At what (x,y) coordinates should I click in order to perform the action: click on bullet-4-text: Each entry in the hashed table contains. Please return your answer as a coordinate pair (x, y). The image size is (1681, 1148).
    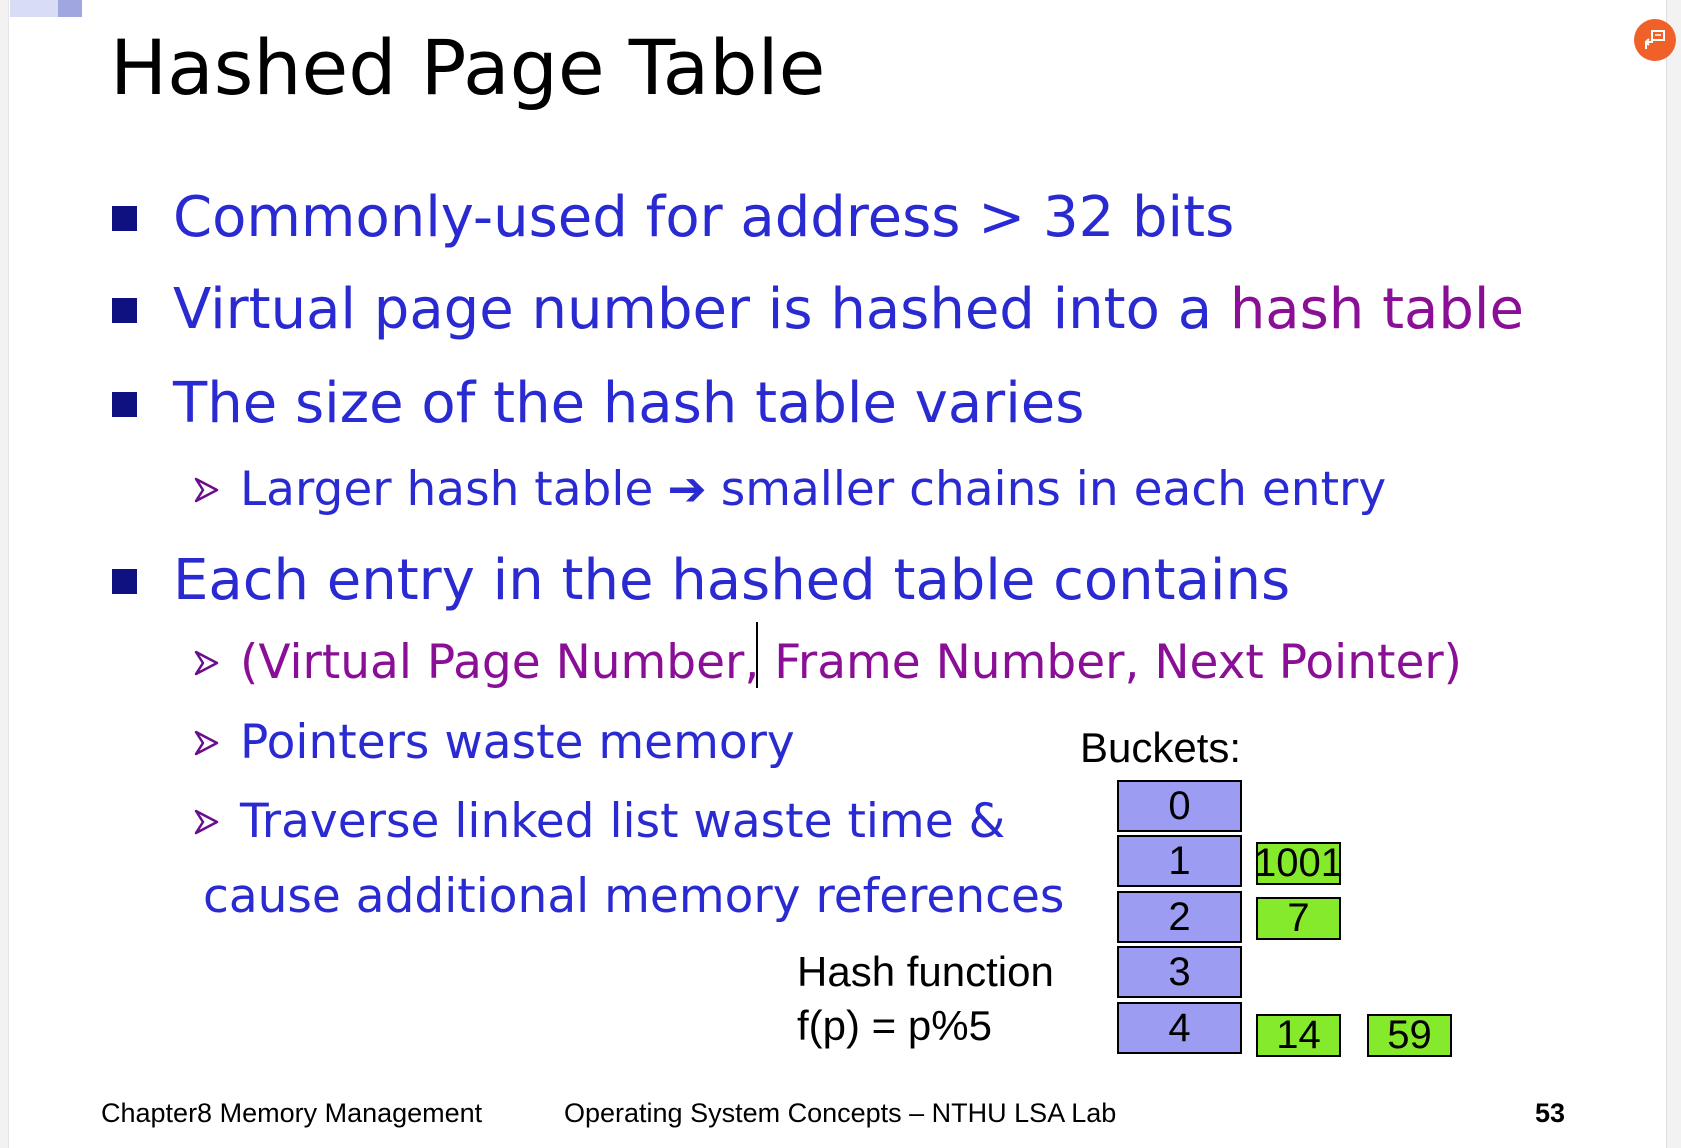
    Looking at the image, I should click on (732, 580).